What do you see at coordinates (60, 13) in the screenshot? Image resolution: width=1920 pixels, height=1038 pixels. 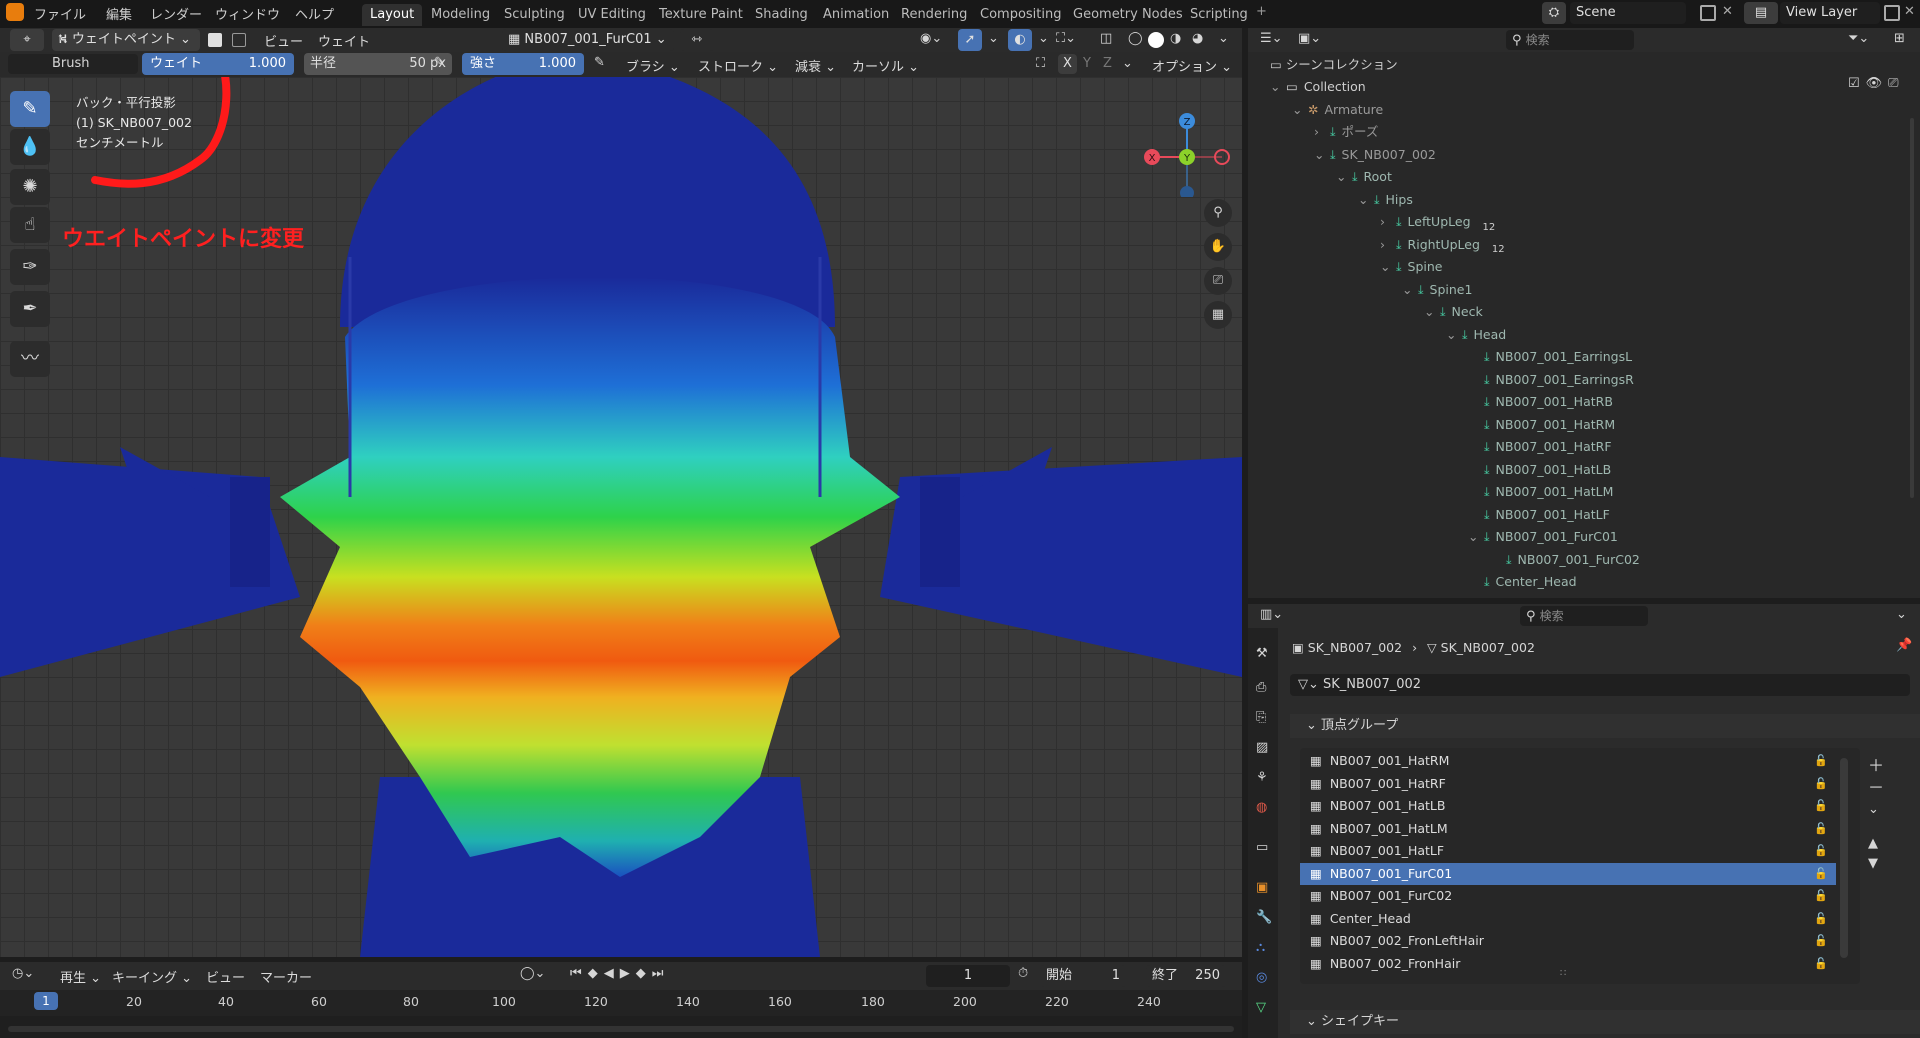 I see `menu-file: ファイル` at bounding box center [60, 13].